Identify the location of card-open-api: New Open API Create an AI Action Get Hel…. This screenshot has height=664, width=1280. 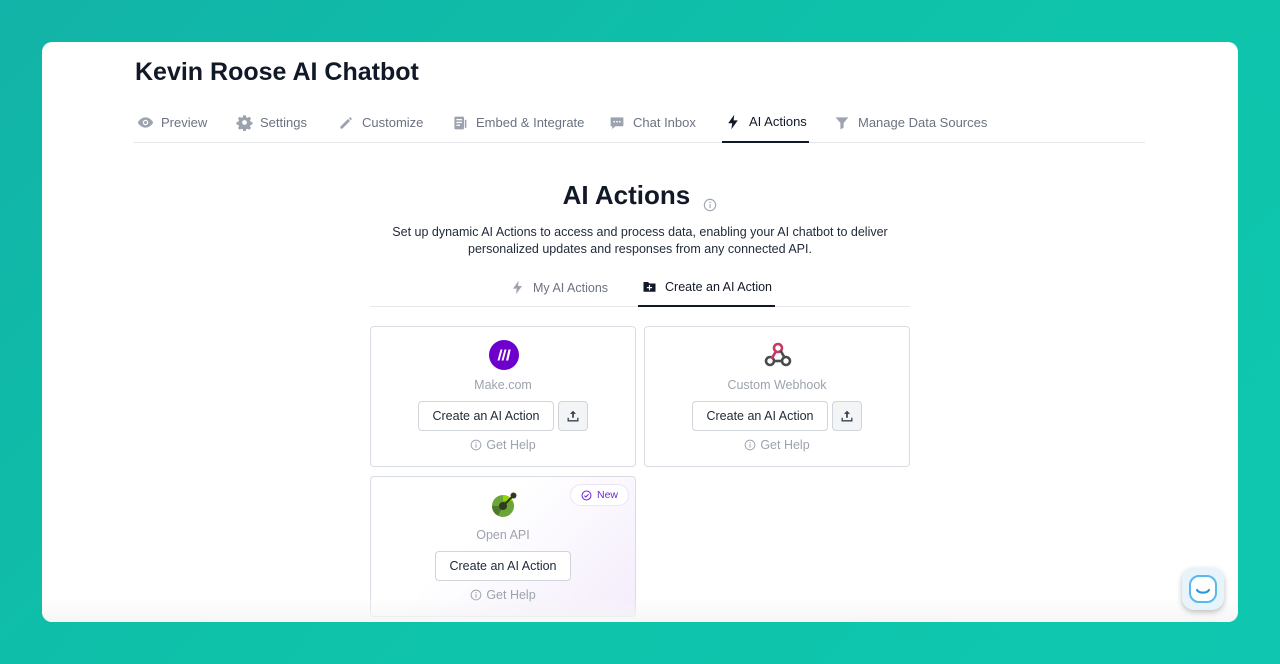
(503, 546).